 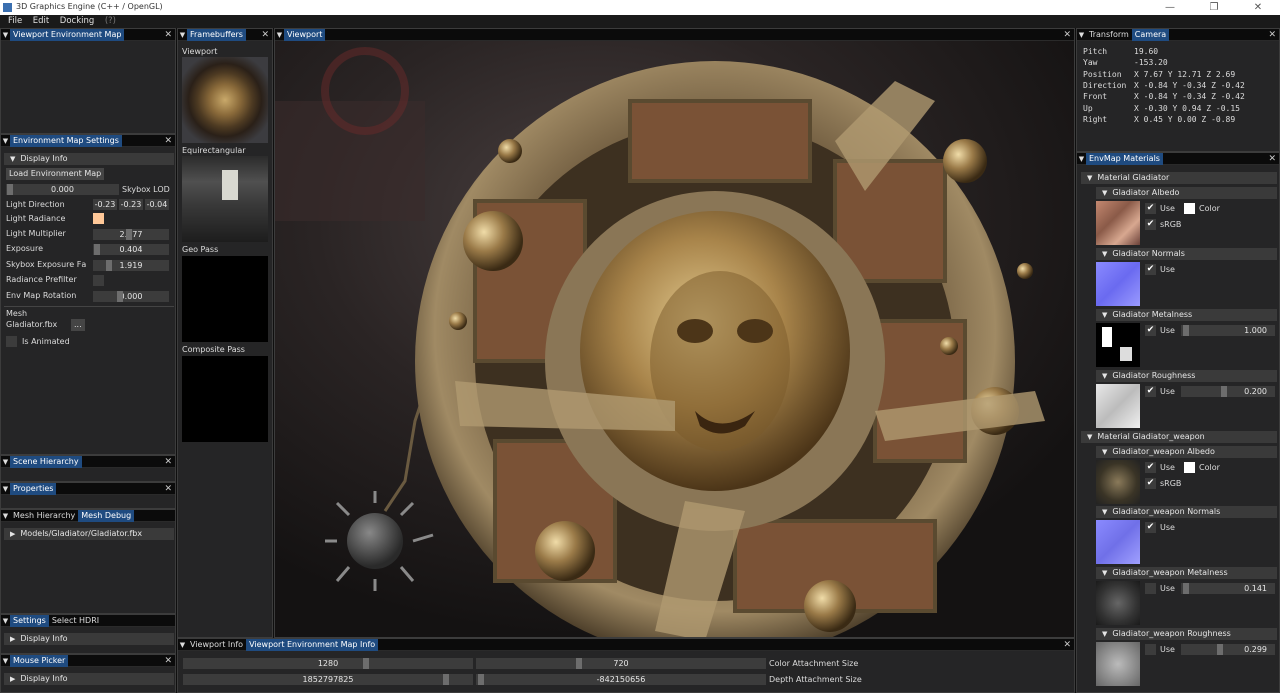 I want to click on albedo-header: ▼ Gladiator Albedo, so click(x=1186, y=193).